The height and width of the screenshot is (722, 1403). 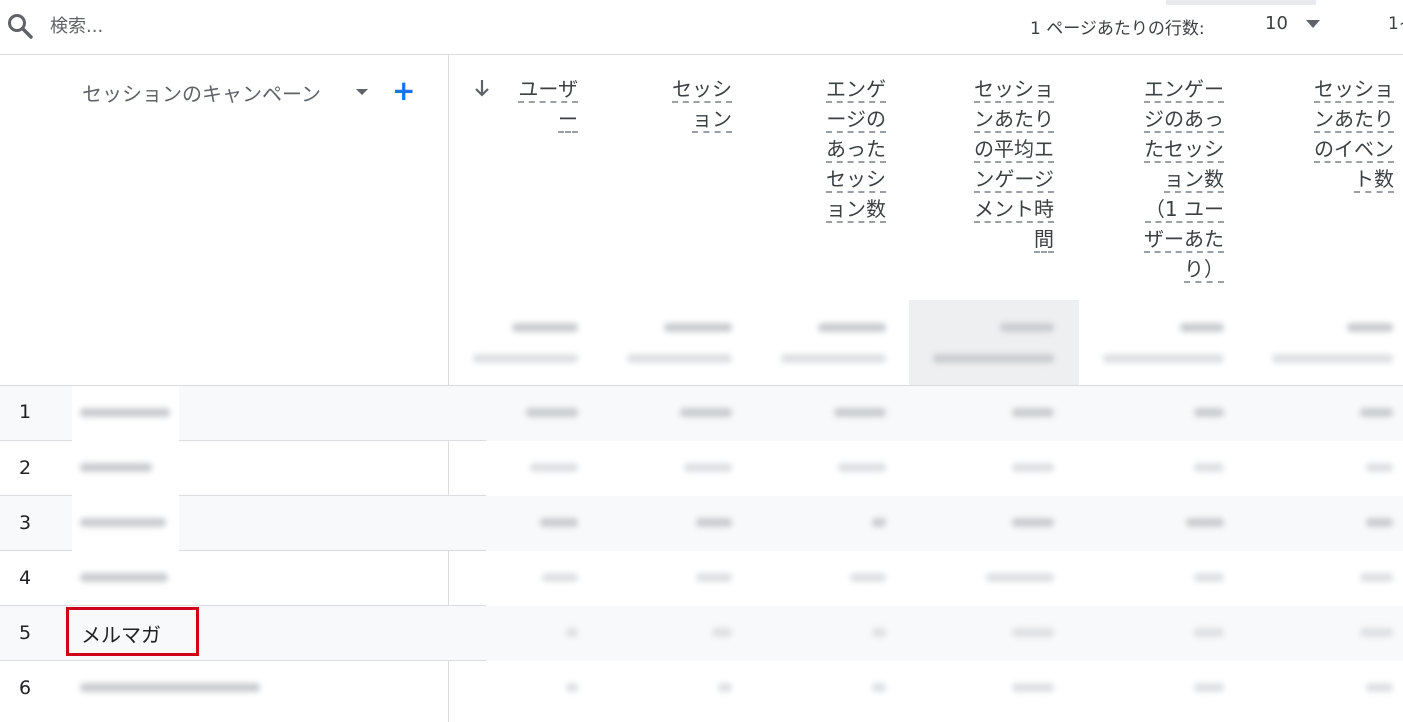 I want to click on table-row, so click(x=701, y=633).